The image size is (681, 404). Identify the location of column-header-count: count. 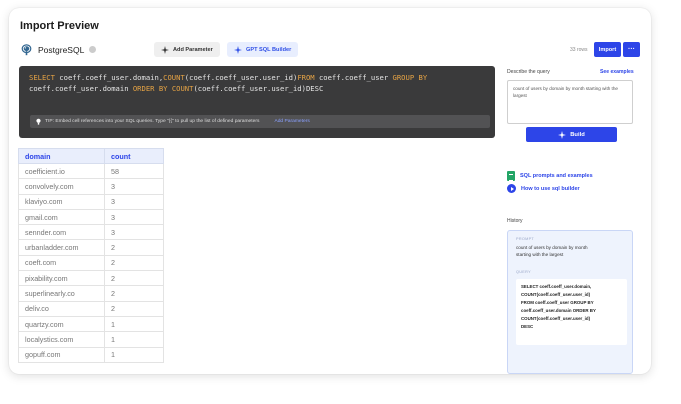
(134, 156).